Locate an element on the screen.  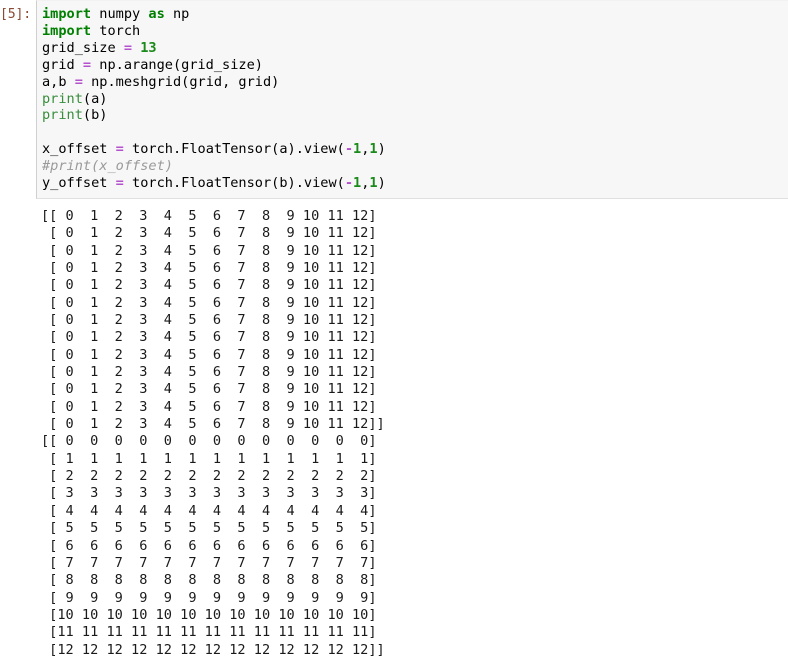
code-token: (b) is located at coordinates (95, 115).